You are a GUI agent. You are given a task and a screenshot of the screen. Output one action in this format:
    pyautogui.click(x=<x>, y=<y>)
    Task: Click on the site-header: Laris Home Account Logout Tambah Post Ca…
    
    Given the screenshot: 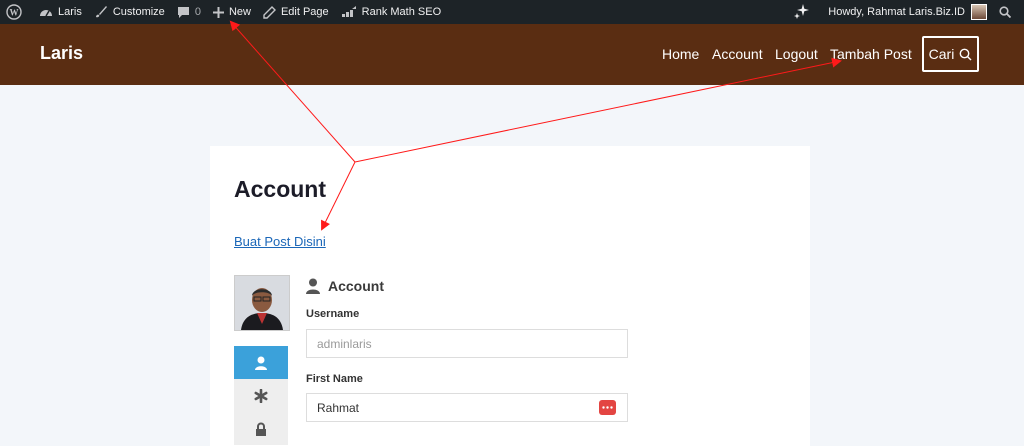 What is the action you would take?
    pyautogui.click(x=512, y=54)
    